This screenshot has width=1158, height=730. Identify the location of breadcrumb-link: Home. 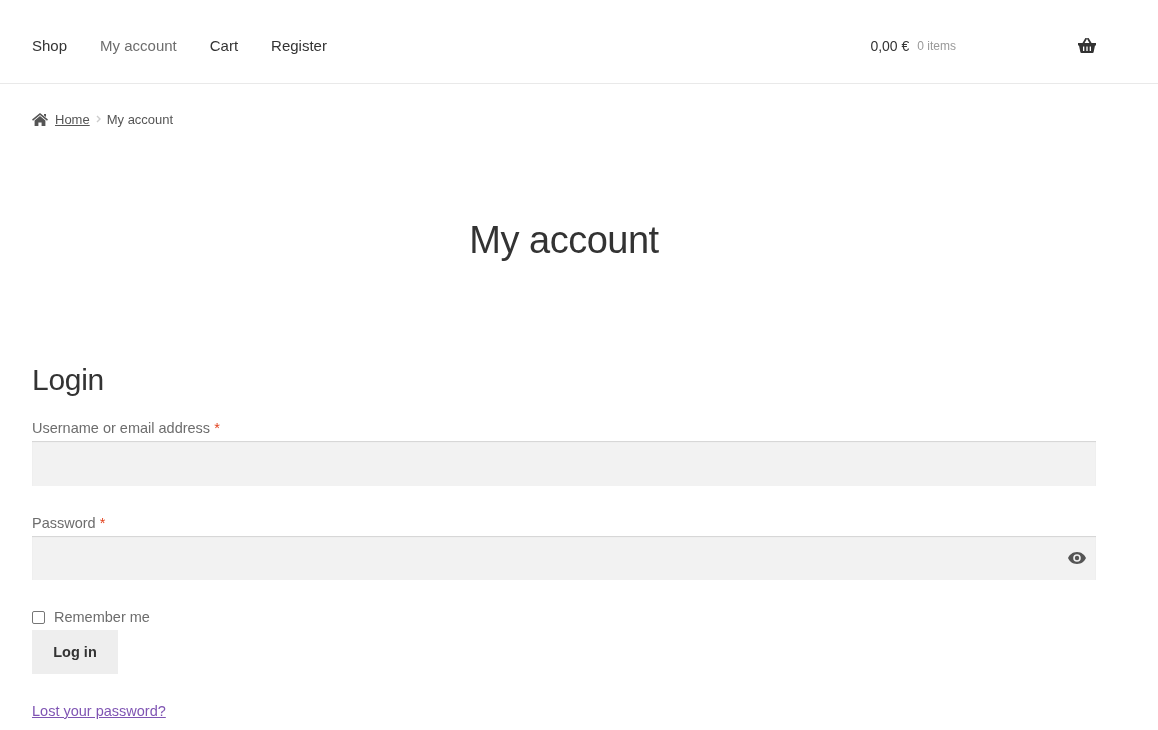
(72, 119).